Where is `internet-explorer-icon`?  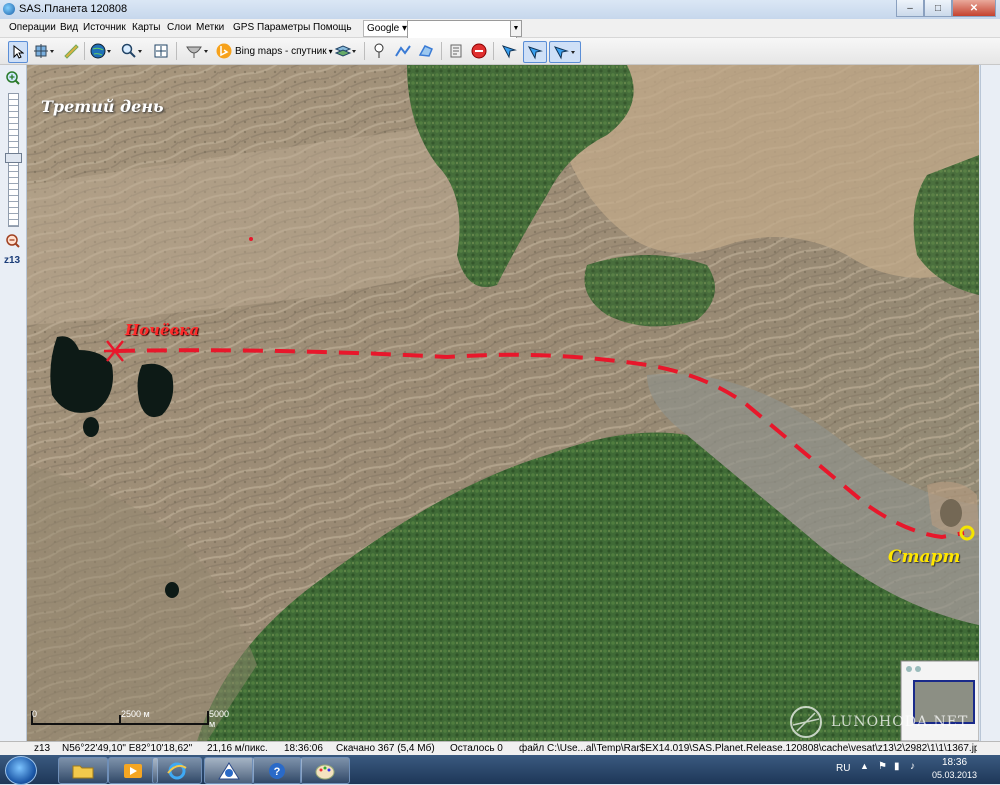
internet-explorer-icon is located at coordinates (177, 770).